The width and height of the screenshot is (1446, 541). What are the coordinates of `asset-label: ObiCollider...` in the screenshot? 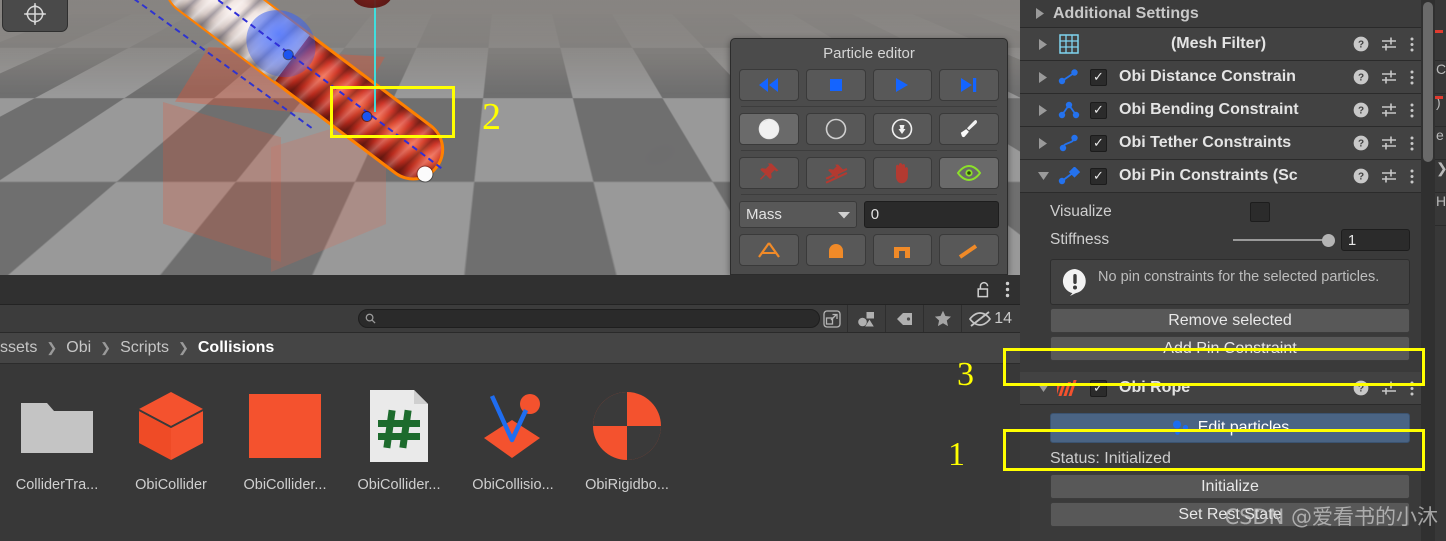 It's located at (399, 485).